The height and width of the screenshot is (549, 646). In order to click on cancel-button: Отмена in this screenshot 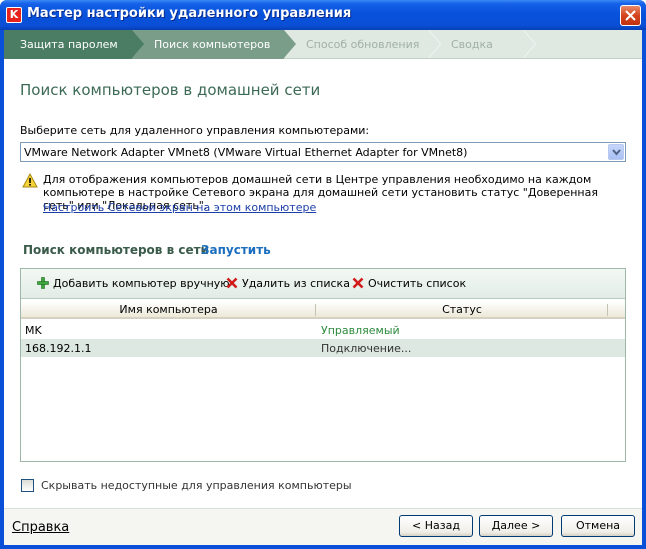, I will do `click(598, 526)`.